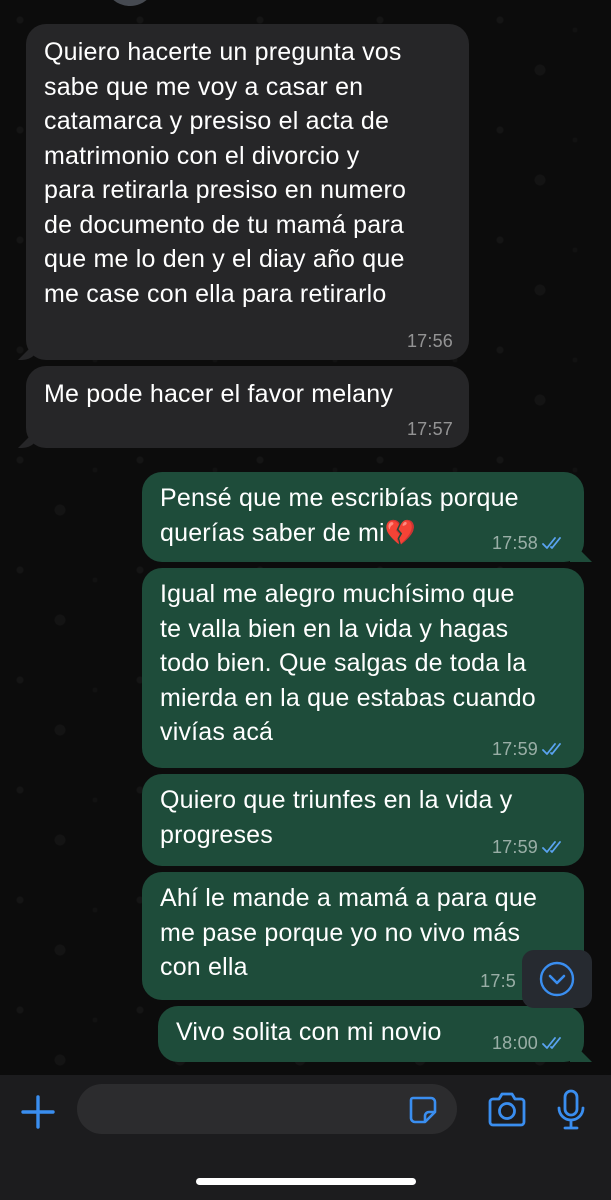  What do you see at coordinates (306, 1181) in the screenshot?
I see `home-indicator` at bounding box center [306, 1181].